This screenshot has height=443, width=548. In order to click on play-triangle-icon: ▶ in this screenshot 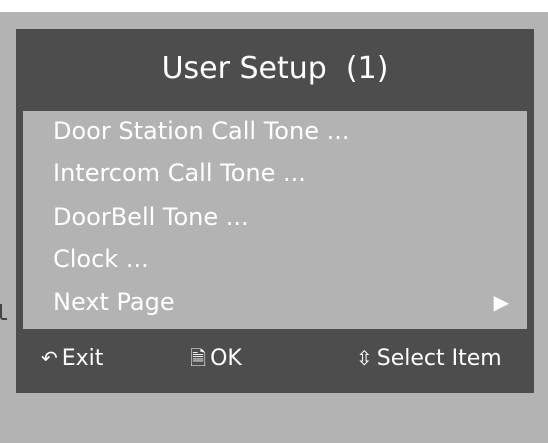, I will do `click(501, 302)`.